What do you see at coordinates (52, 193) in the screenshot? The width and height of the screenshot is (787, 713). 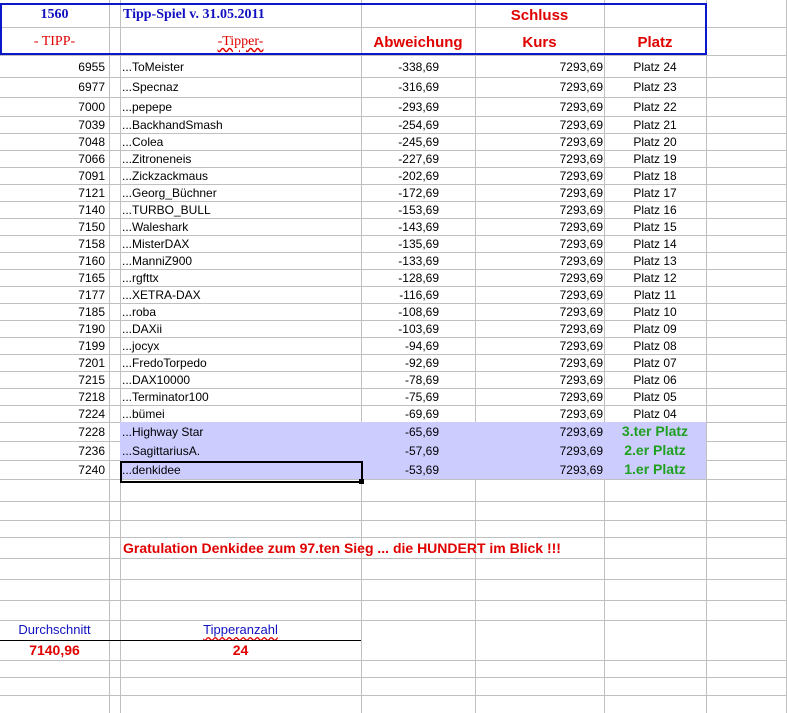 I see `tipp-value: 7121` at bounding box center [52, 193].